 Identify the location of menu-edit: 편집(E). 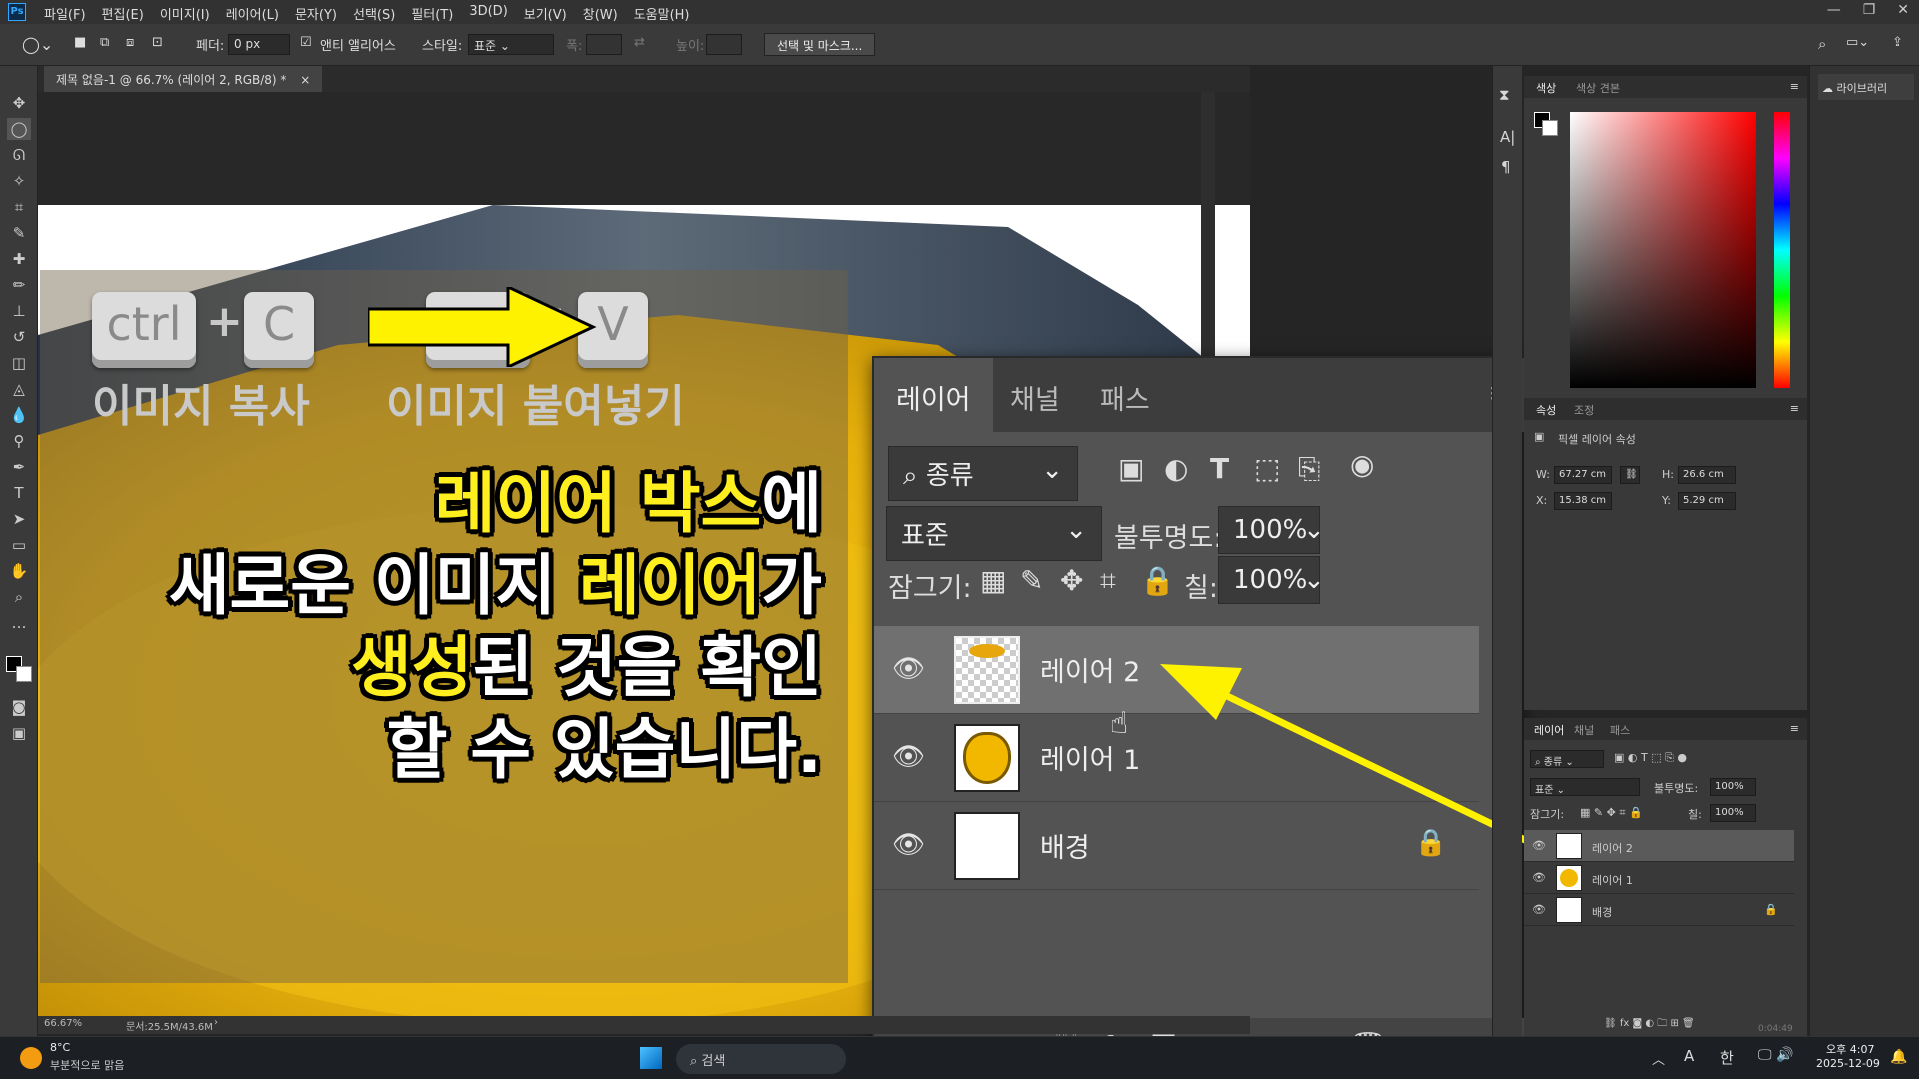
(123, 13).